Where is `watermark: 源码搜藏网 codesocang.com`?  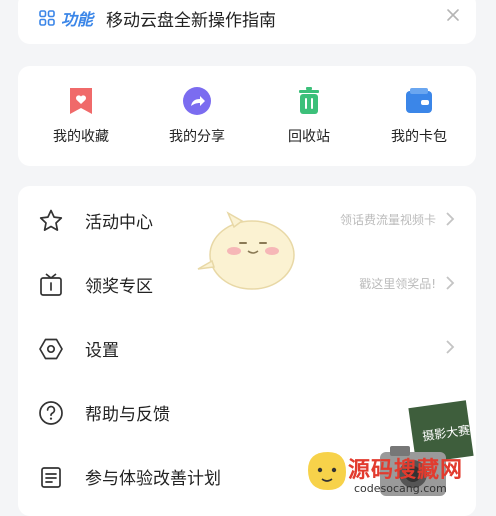
watermark: 源码搜藏网 codesocang.com is located at coordinates (398, 473).